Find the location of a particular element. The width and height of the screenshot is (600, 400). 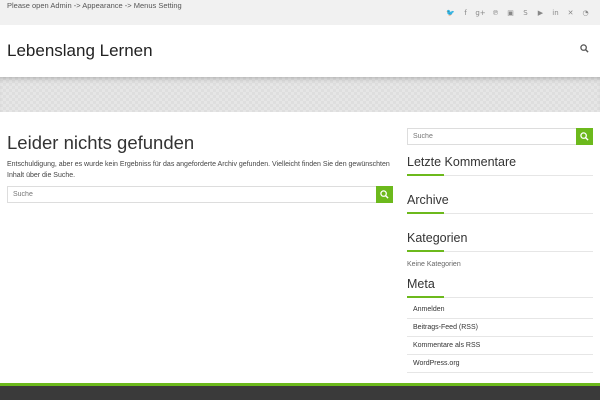

widget-title-recent-comments: Letzte Kommentare is located at coordinates (500, 165).